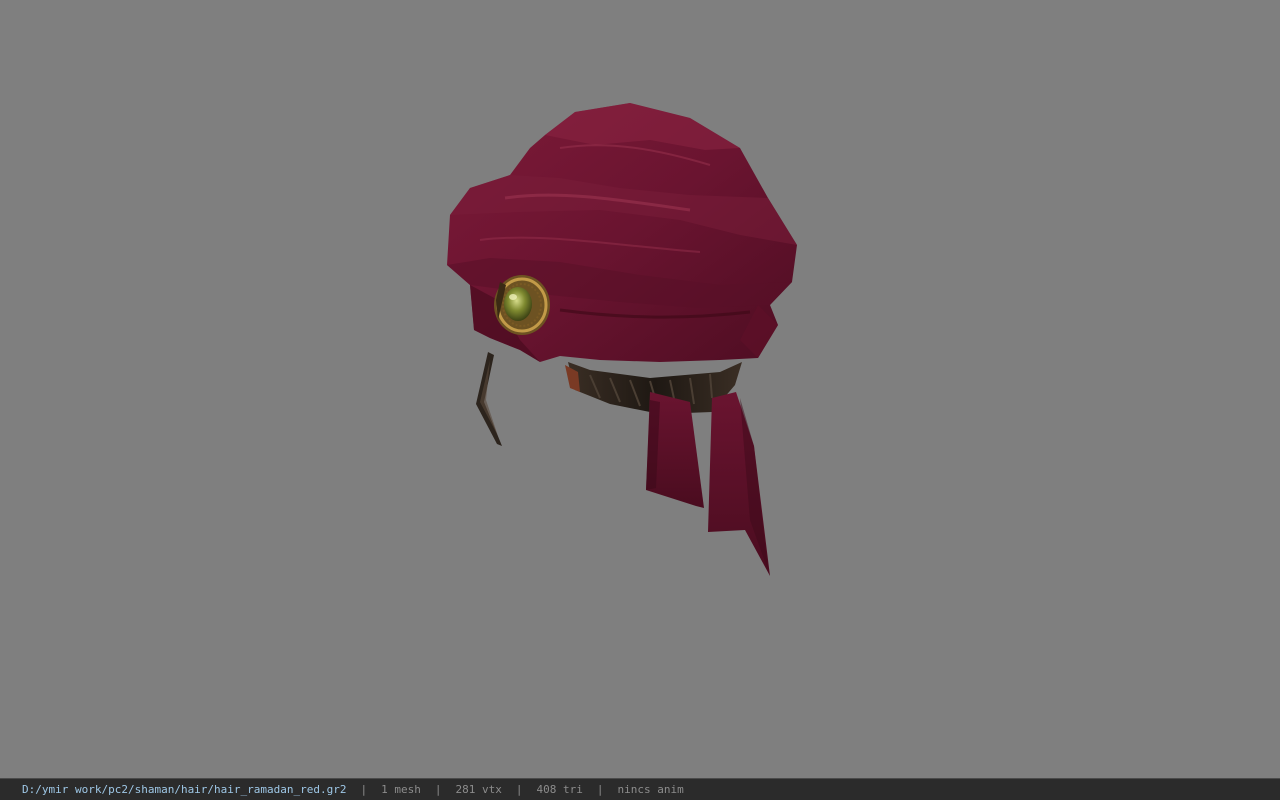 This screenshot has width=1280, height=800. I want to click on vertex-count-label: 281 vtx, so click(478, 789).